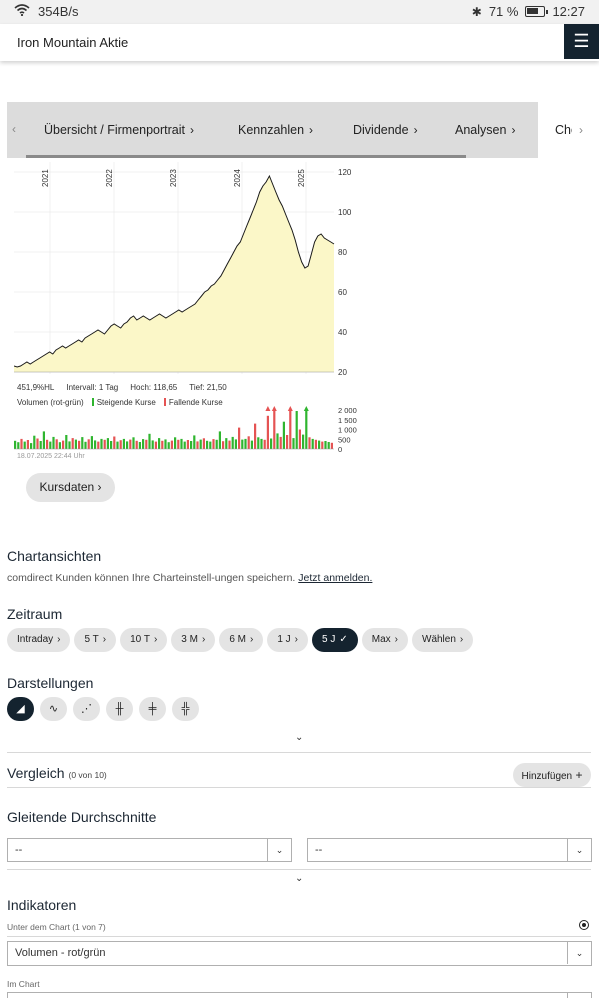  What do you see at coordinates (185, 709) in the screenshot?
I see `candlestick-chart-icon: ╬` at bounding box center [185, 709].